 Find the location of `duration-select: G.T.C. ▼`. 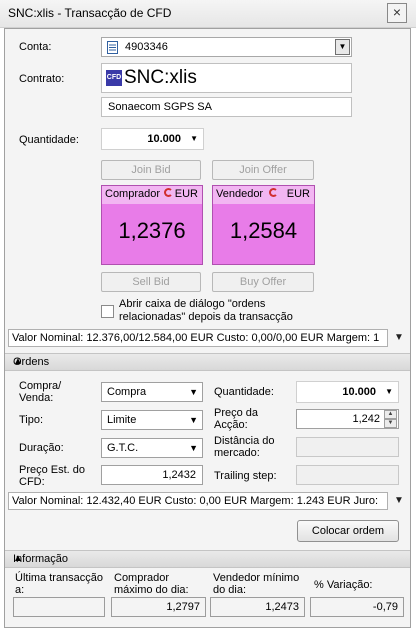

duration-select: G.T.C. ▼ is located at coordinates (152, 448).